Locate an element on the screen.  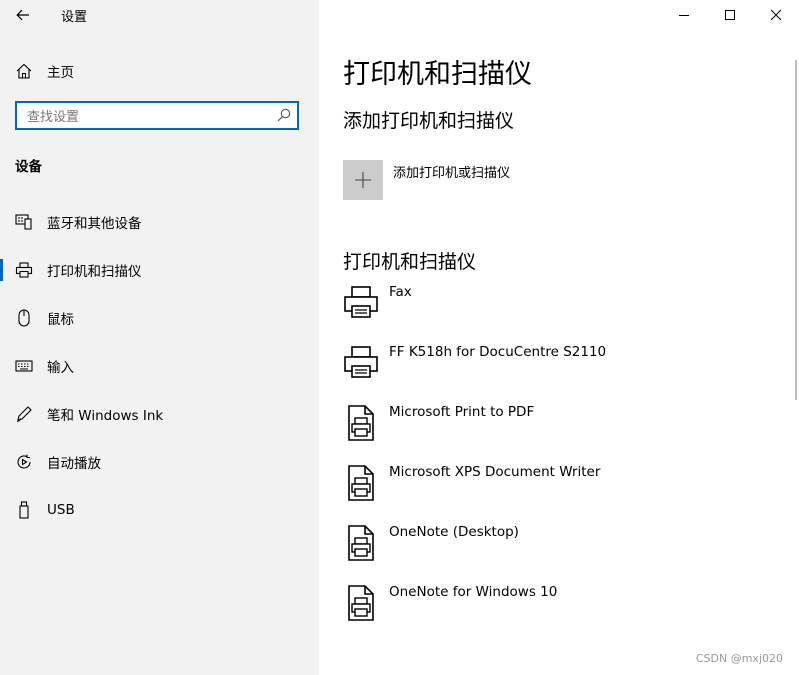
printer-item: Fax is located at coordinates (563, 307).